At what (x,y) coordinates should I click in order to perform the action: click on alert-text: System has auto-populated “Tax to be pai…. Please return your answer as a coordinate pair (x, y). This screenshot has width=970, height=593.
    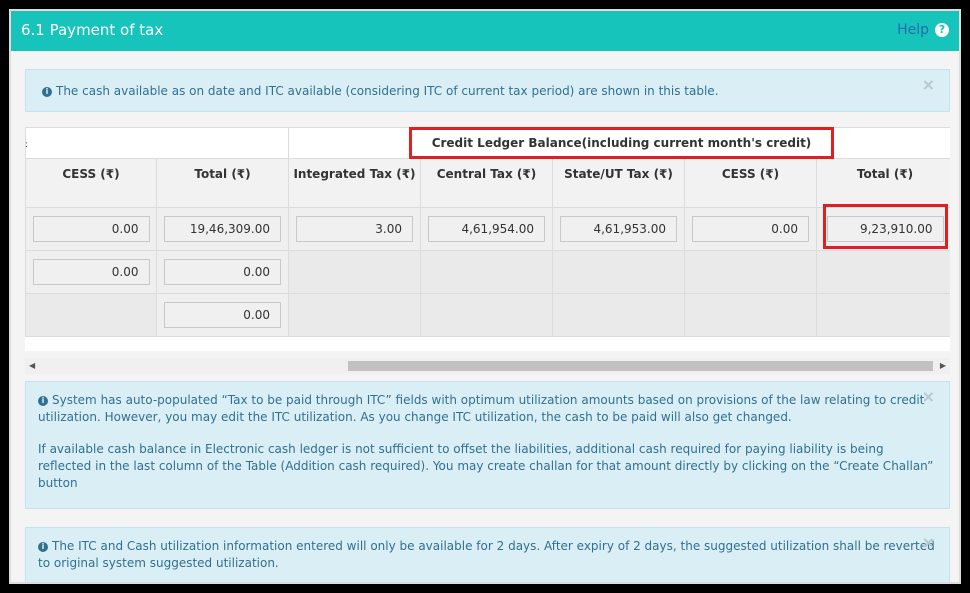
    Looking at the image, I should click on (481, 408).